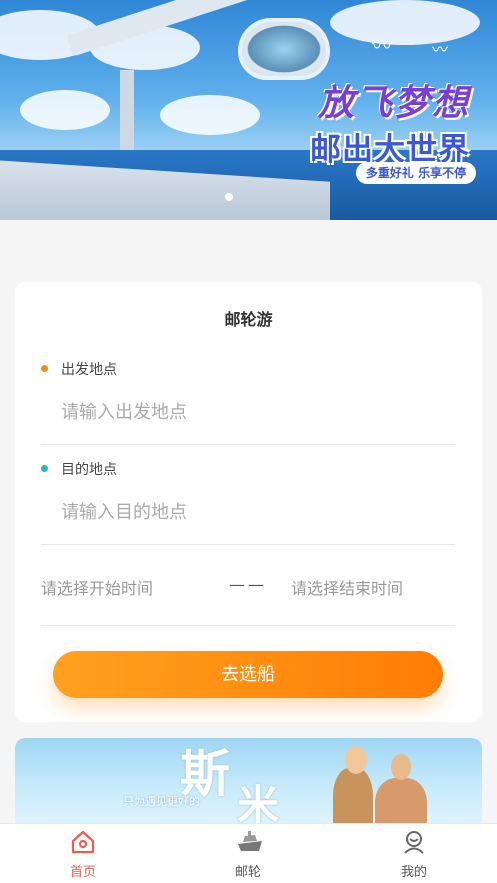 The height and width of the screenshot is (883, 497). Describe the element at coordinates (44, 368) in the screenshot. I see `departure-dot-icon` at that location.